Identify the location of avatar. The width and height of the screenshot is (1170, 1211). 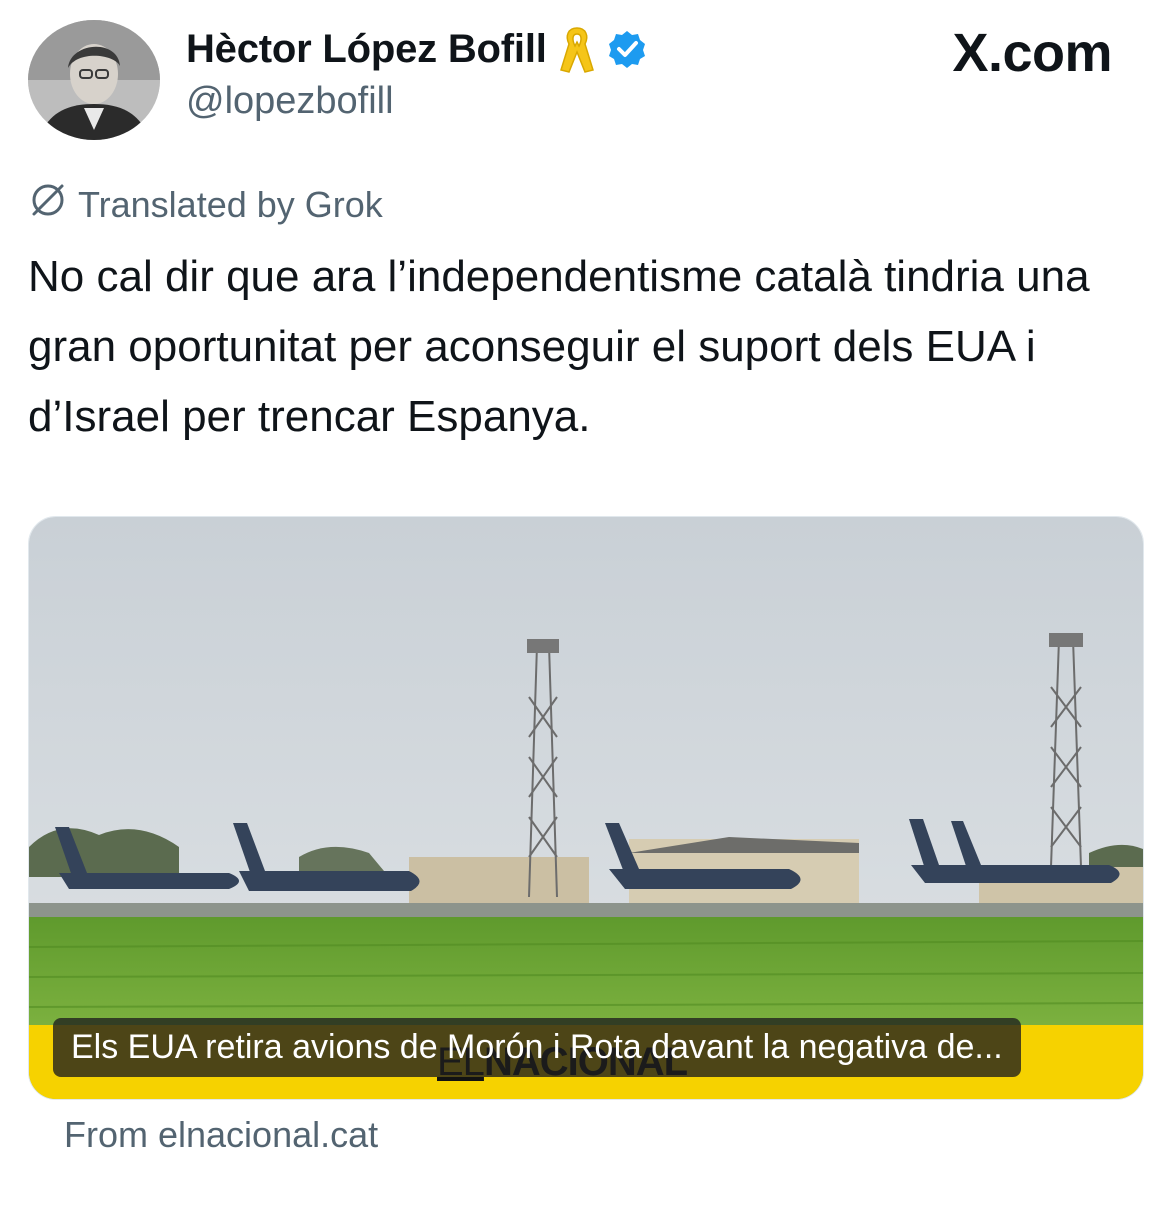
(94, 80).